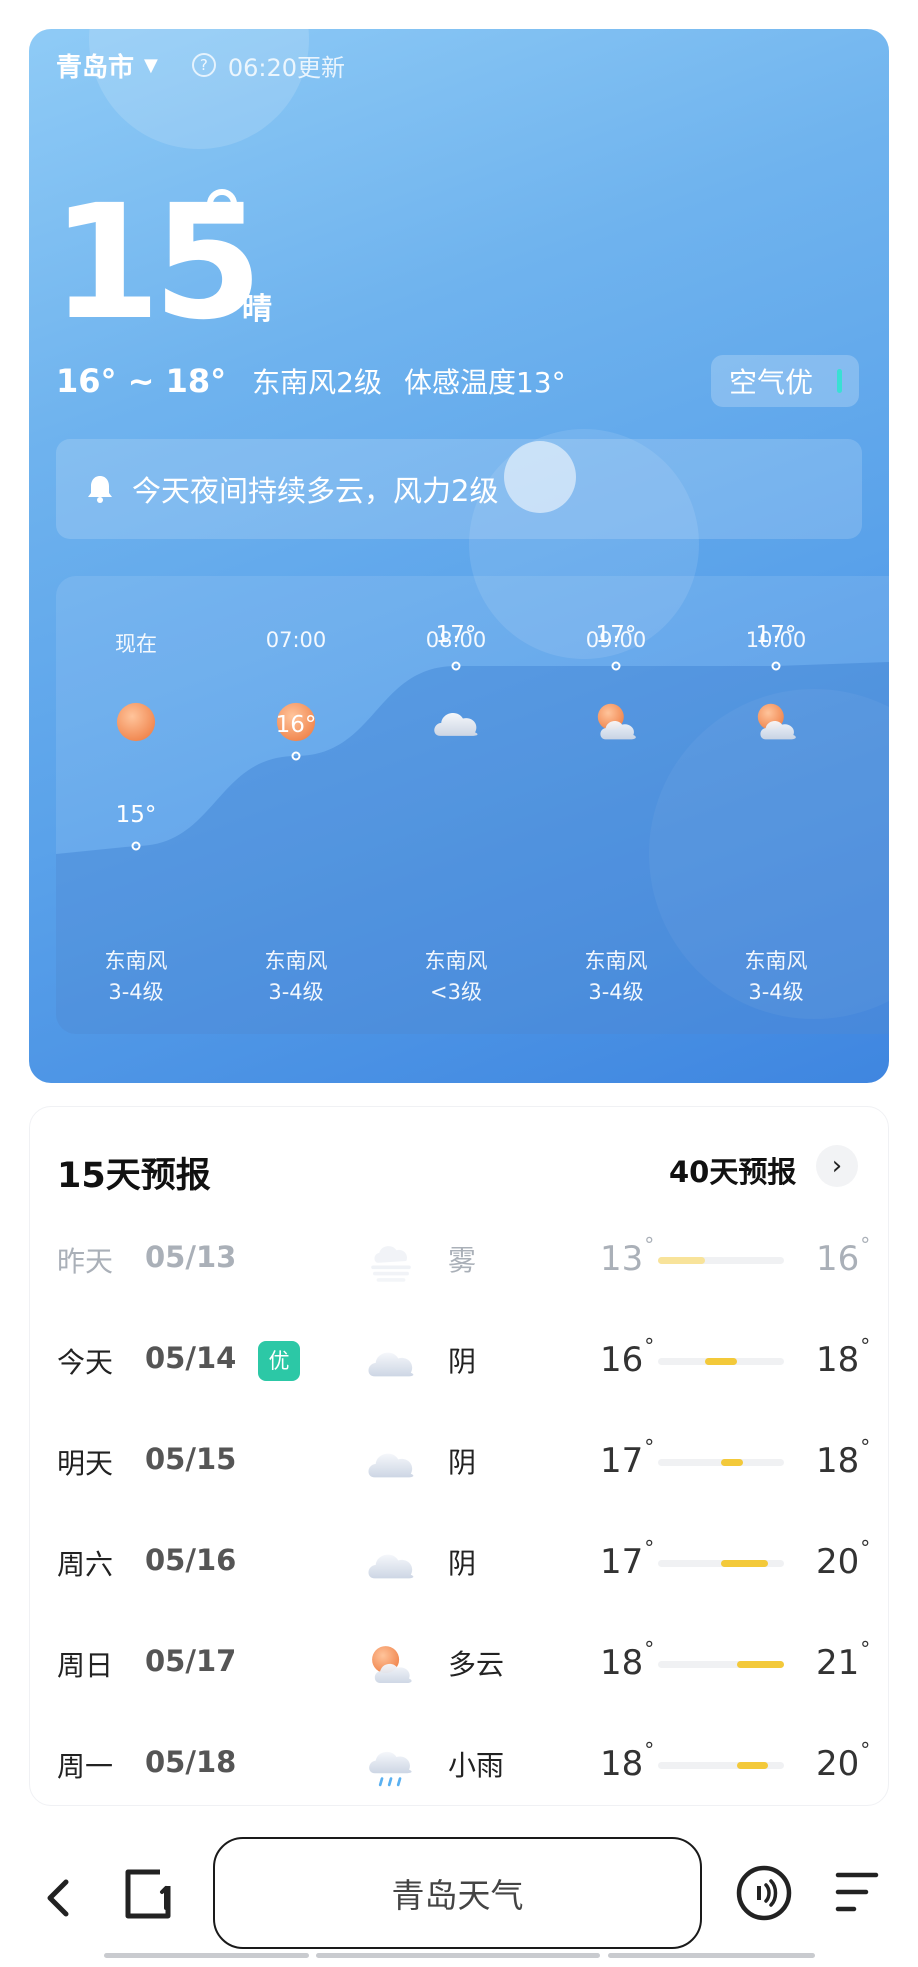  I want to click on search-box: 青岛天气, so click(457, 1893).